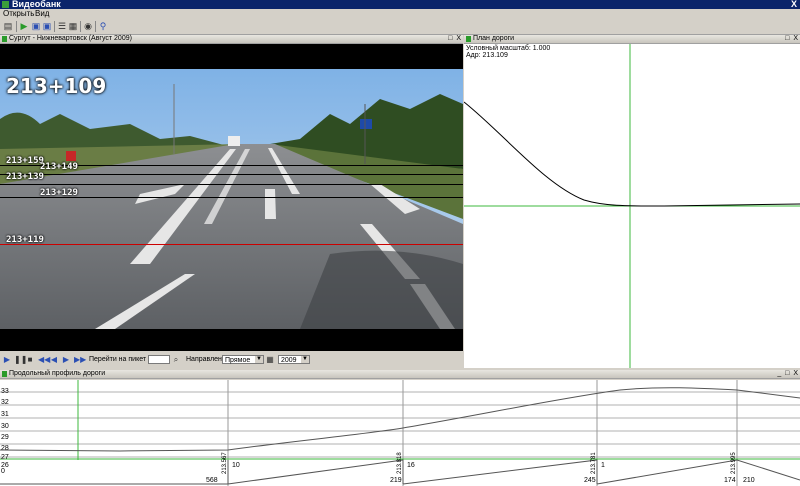  What do you see at coordinates (25, 161) in the screenshot?
I see `measure-label: 213+159` at bounding box center [25, 161].